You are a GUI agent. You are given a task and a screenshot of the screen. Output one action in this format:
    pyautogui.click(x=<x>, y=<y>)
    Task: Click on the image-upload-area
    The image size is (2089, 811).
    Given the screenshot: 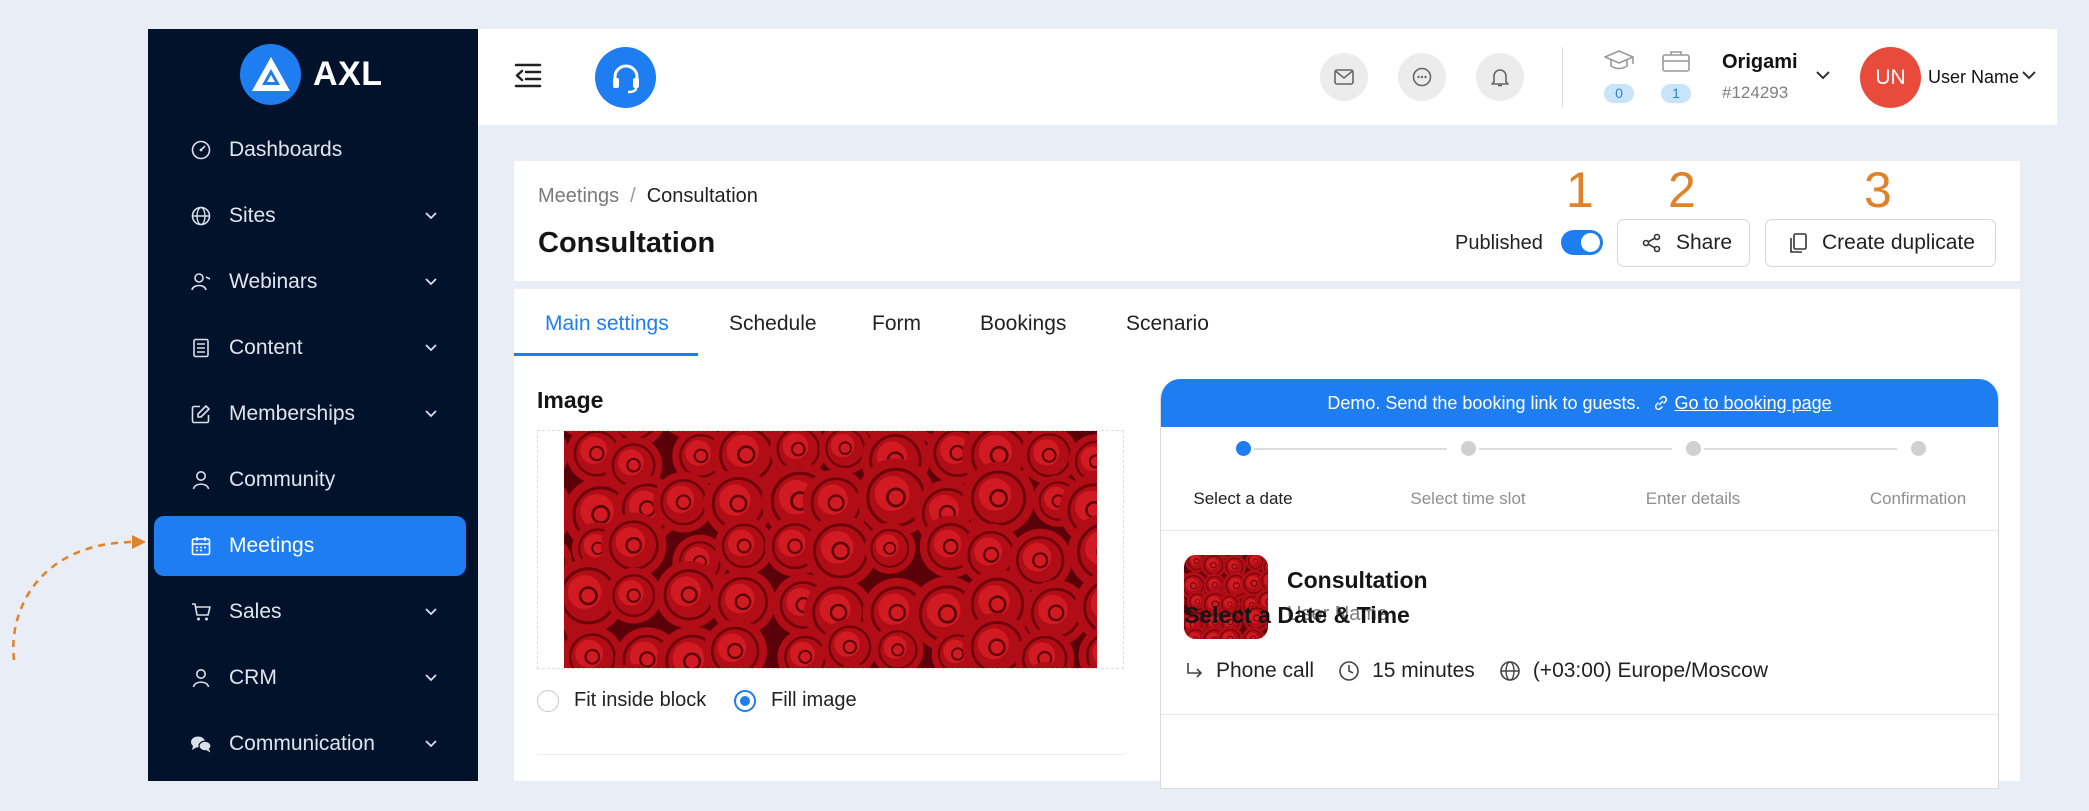 What is the action you would take?
    pyautogui.click(x=830, y=549)
    